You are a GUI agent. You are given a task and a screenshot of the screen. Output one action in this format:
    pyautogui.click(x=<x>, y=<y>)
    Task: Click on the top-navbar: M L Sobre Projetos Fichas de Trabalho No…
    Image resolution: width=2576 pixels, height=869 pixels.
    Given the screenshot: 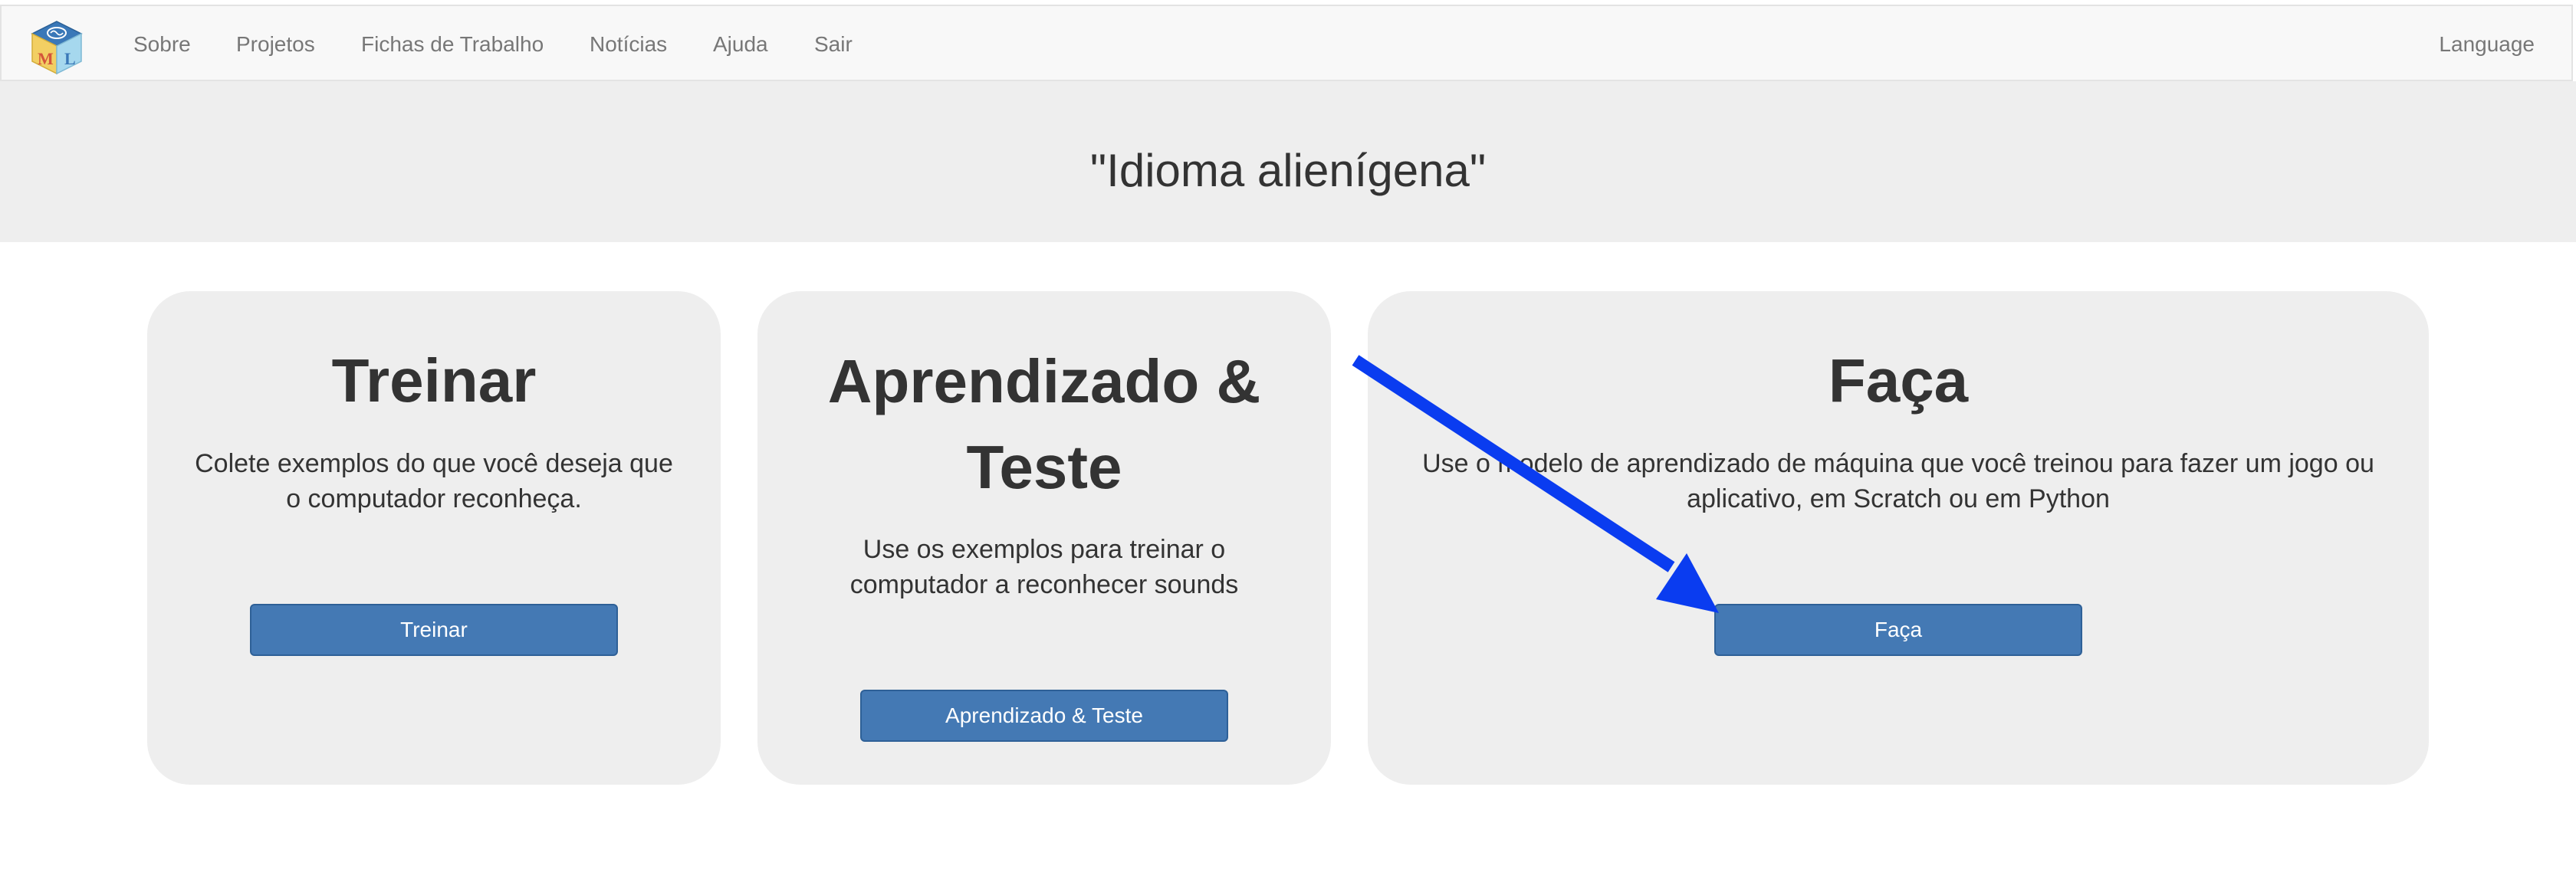 What is the action you would take?
    pyautogui.click(x=1286, y=43)
    